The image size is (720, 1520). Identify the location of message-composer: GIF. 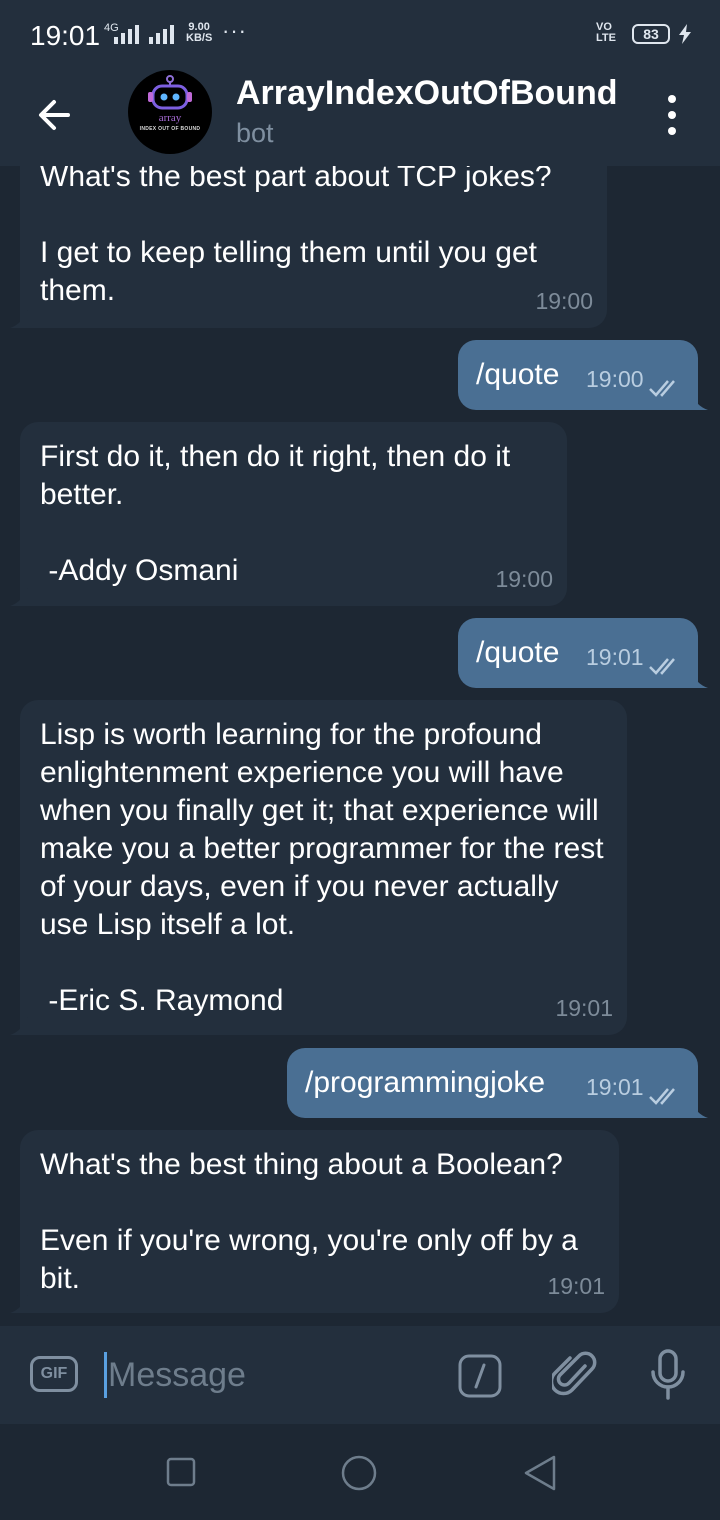
(360, 1375).